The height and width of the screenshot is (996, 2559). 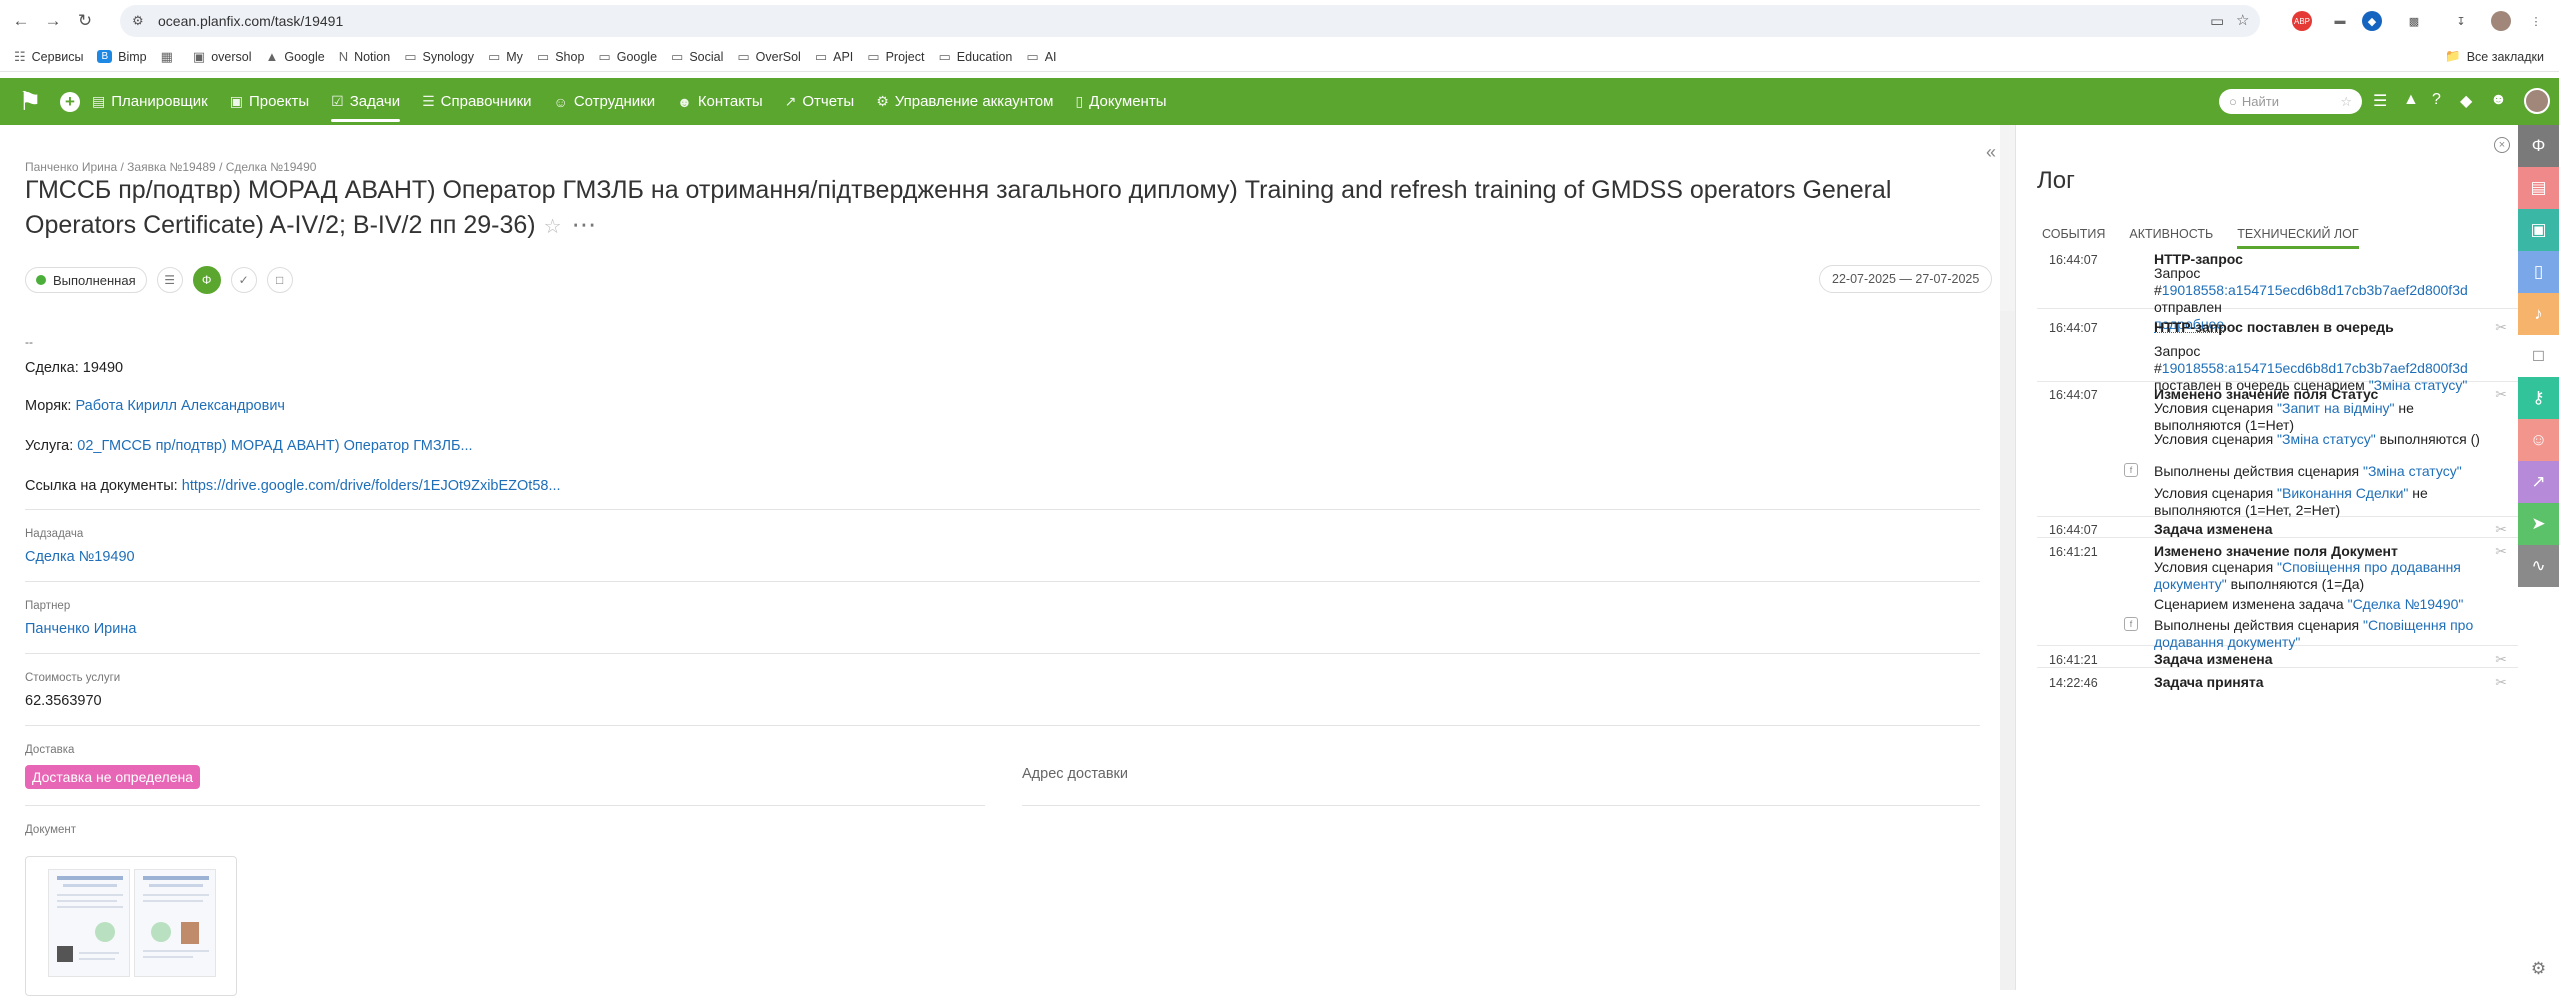 I want to click on bookmark-12: ▭ API, so click(x=834, y=57).